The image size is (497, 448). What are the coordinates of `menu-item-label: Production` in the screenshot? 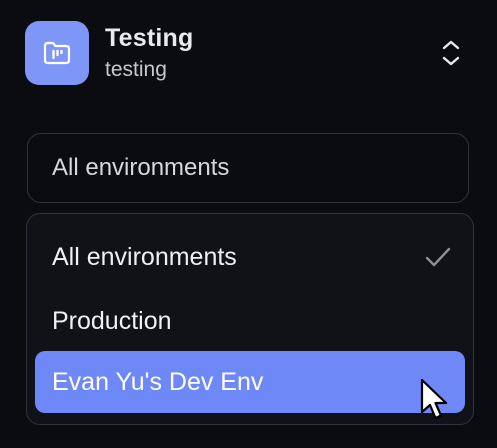 It's located at (112, 320).